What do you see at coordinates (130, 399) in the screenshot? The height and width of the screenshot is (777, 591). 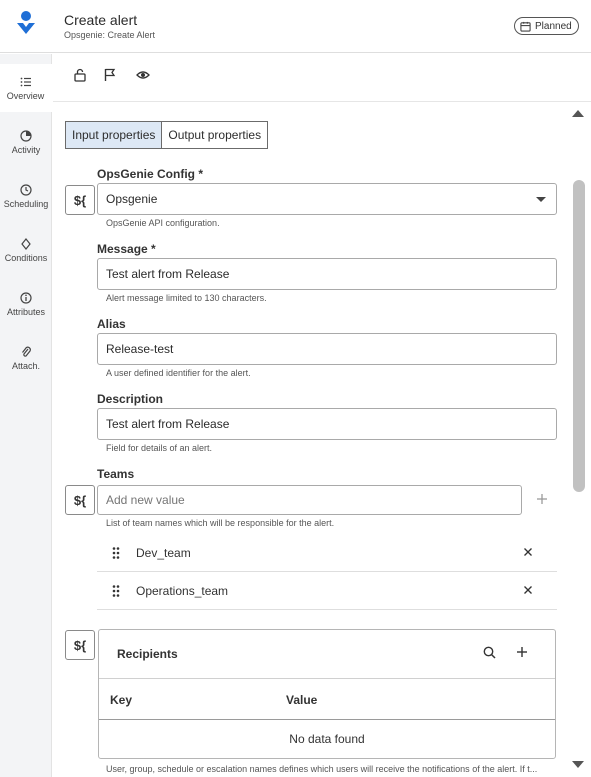 I see `description-label: Description` at bounding box center [130, 399].